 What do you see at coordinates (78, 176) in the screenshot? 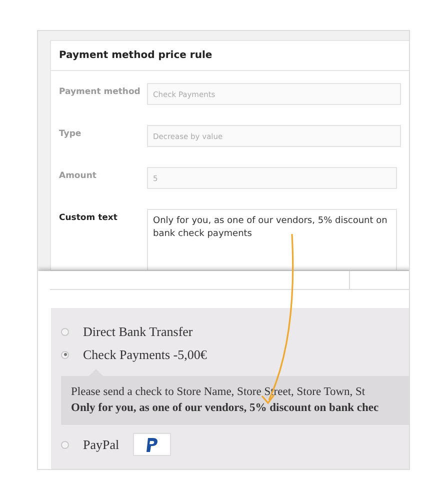
I see `field-label: Amount` at bounding box center [78, 176].